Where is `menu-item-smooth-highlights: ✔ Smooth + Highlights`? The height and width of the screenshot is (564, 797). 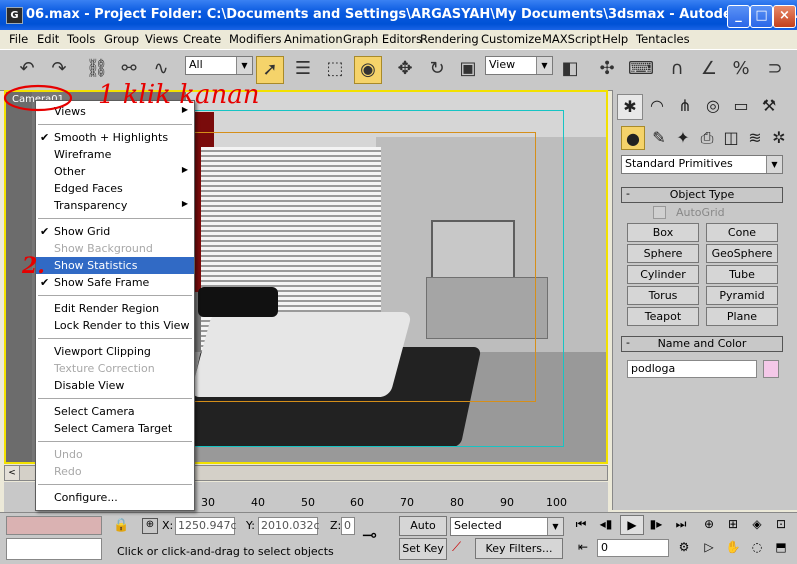 menu-item-smooth-highlights: ✔ Smooth + Highlights is located at coordinates (115, 137).